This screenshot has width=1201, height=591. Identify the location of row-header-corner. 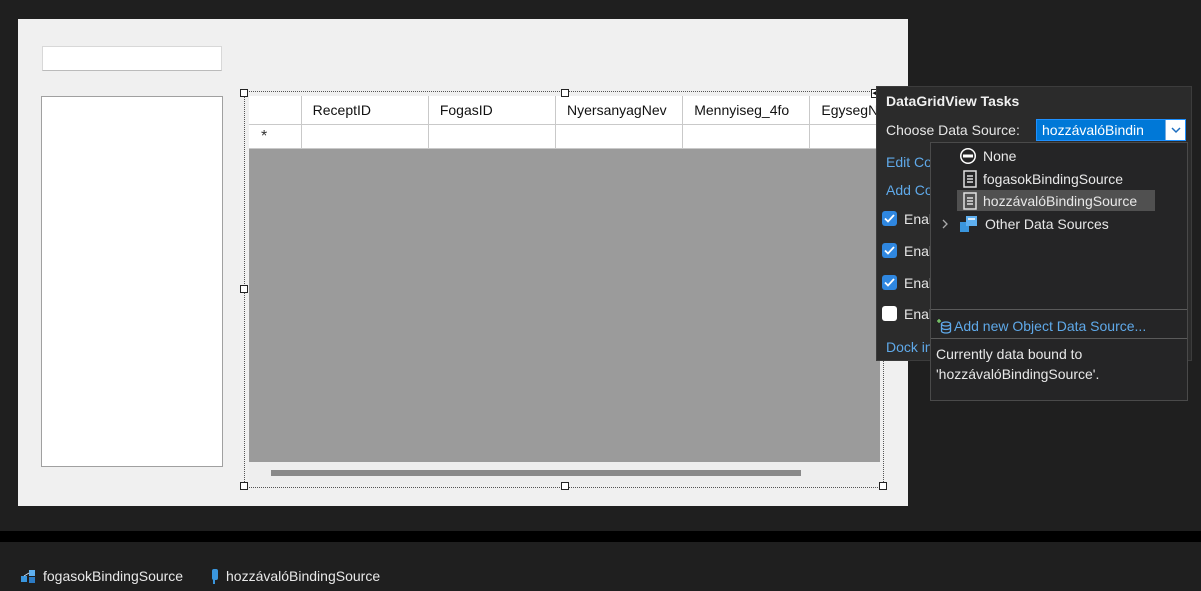
(275, 110).